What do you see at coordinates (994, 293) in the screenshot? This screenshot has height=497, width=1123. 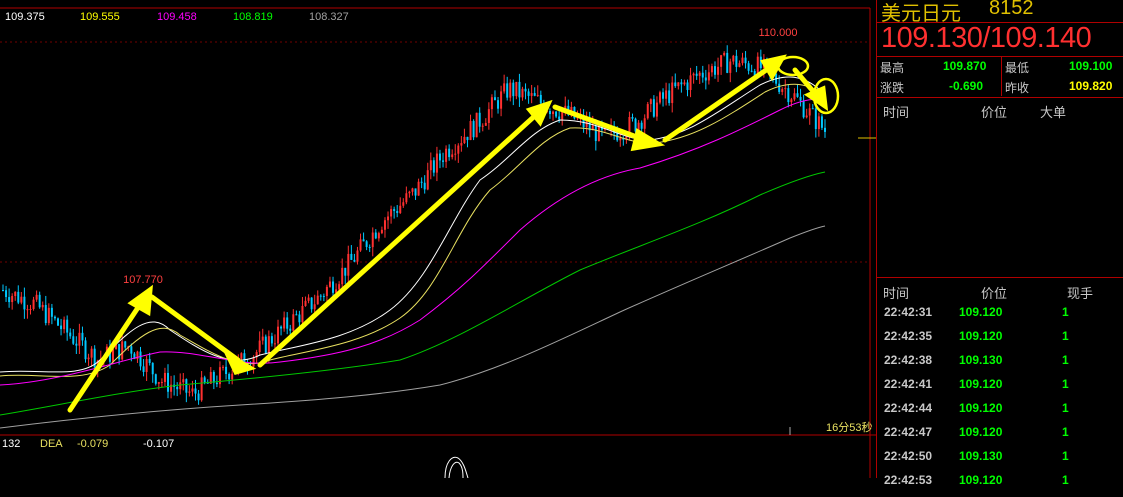 I see `trade-price-header: 价位` at bounding box center [994, 293].